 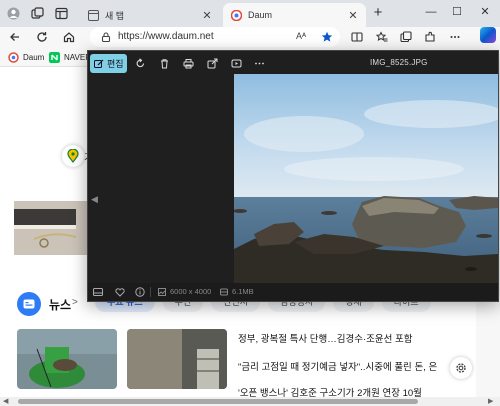 I want to click on resolution-info: 6000 x 4000, so click(x=184, y=291).